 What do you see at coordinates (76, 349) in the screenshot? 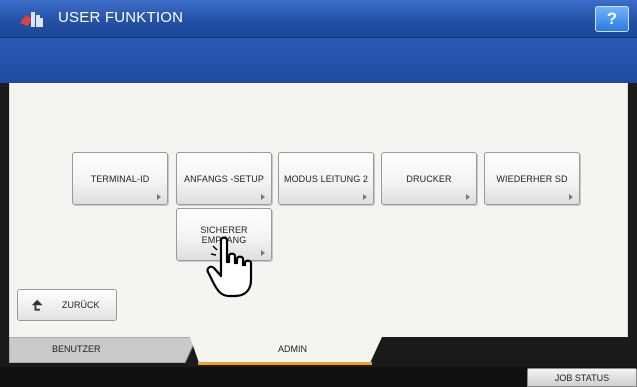
I see `tab-benutzer-label: BENUTZER` at bounding box center [76, 349].